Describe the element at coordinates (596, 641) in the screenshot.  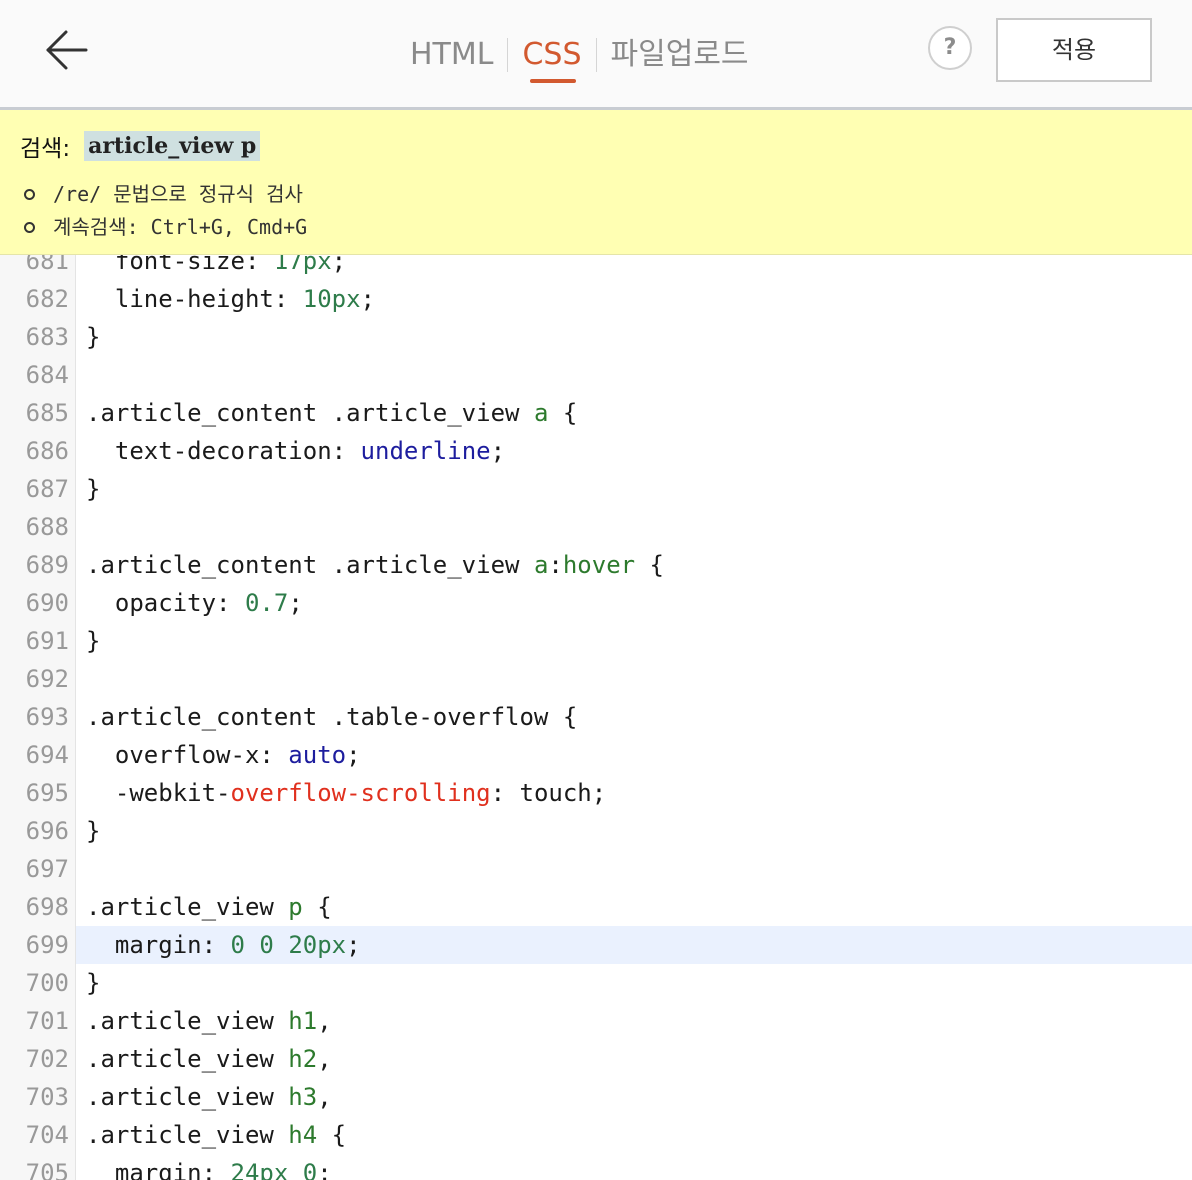
I see `code-line: 691}` at that location.